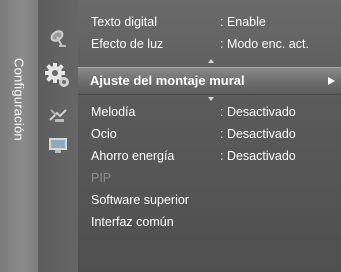 Image resolution: width=341 pixels, height=272 pixels. What do you see at coordinates (264, 44) in the screenshot?
I see `menu-item-value: : Modo enc. act.` at bounding box center [264, 44].